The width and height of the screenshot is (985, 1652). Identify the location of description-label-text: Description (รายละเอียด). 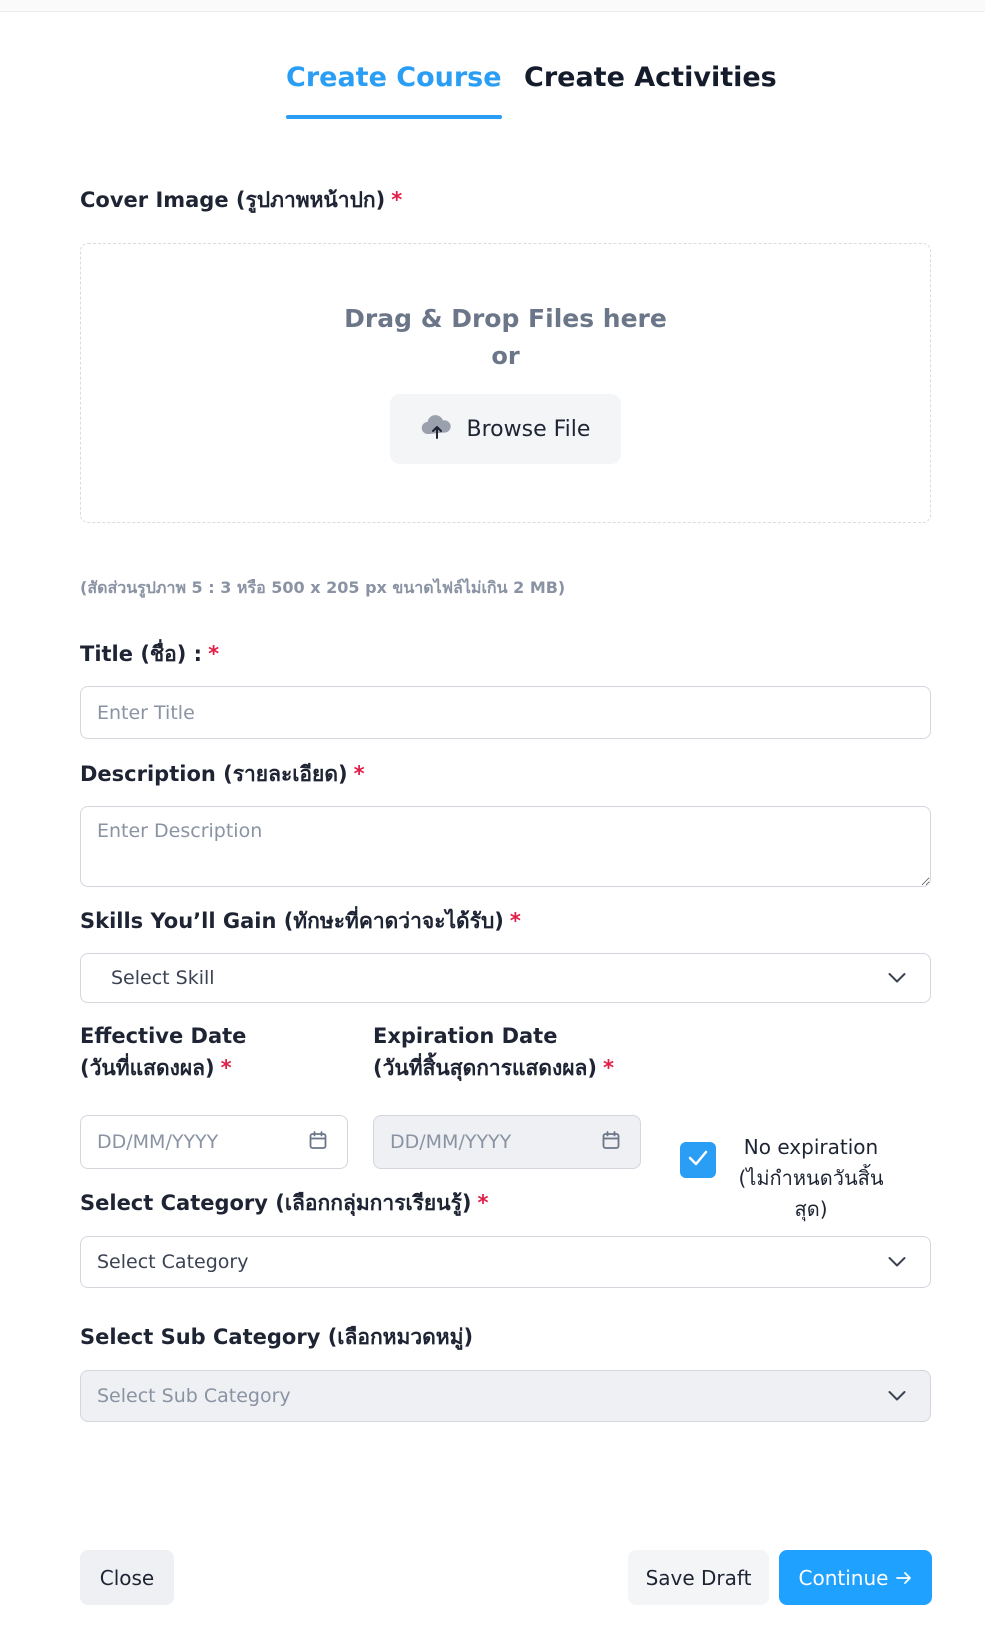
(214, 774).